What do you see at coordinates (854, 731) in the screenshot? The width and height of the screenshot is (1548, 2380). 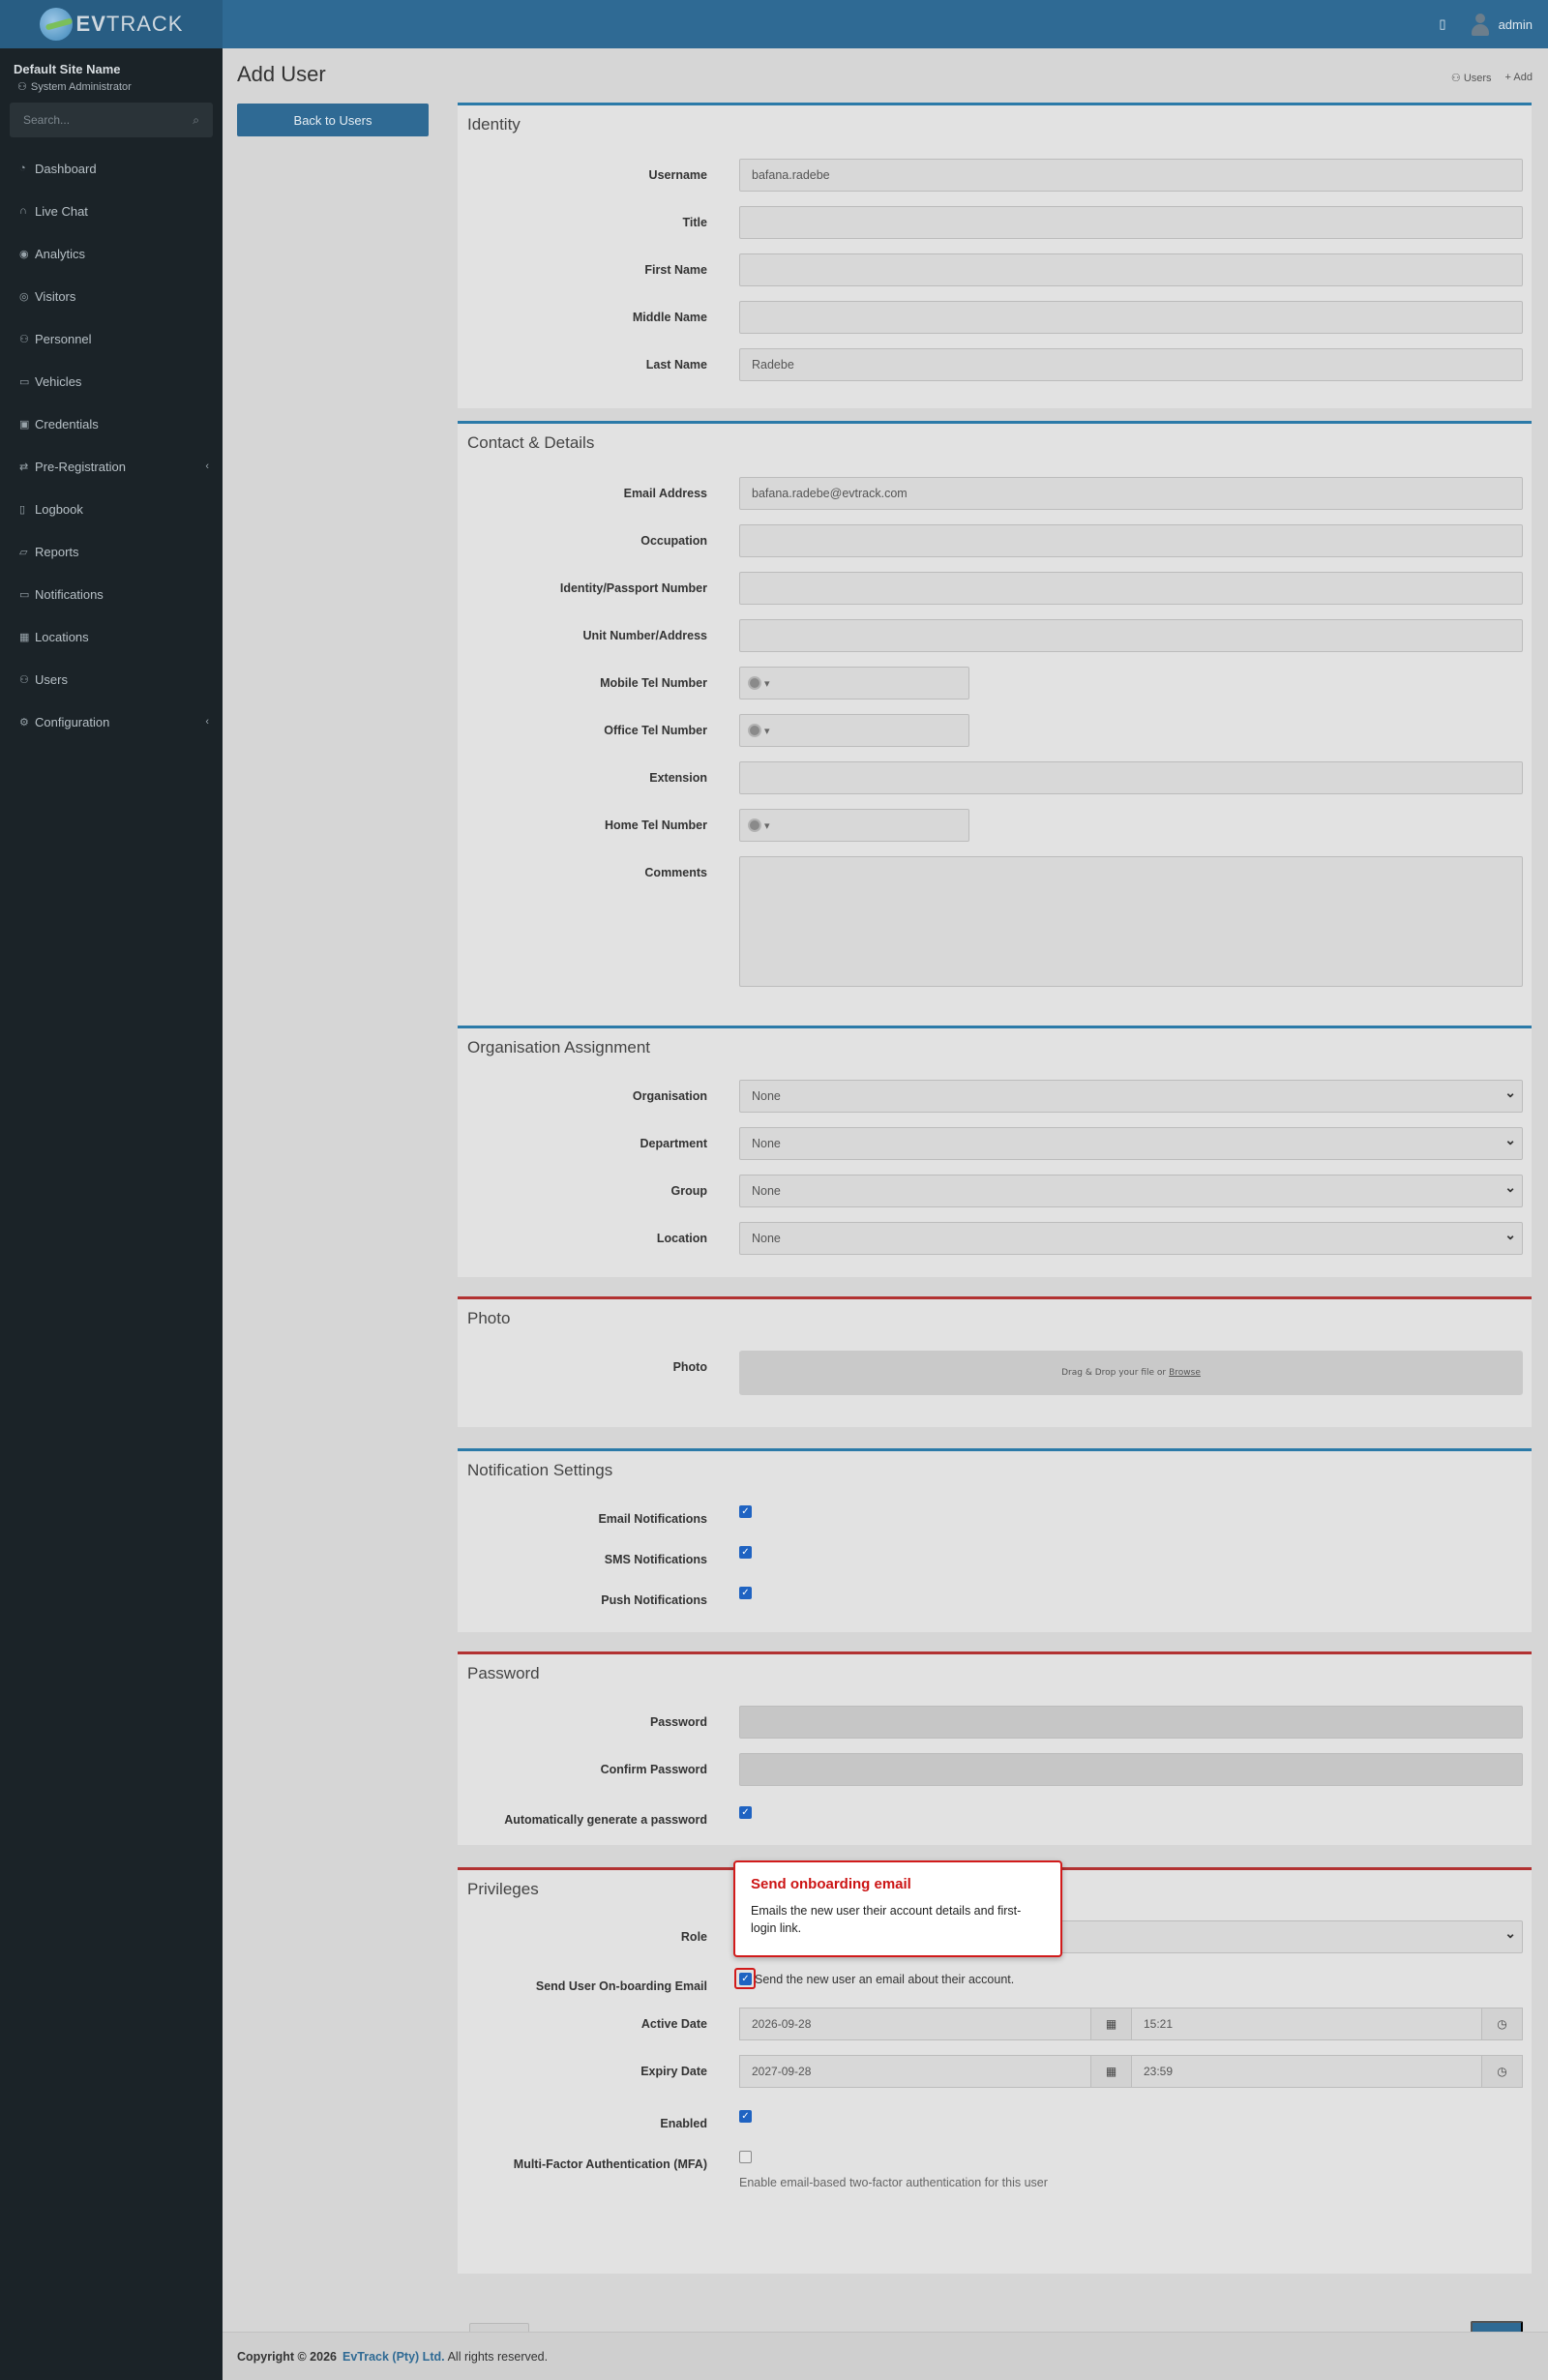 I see `office-phone-input: ▾` at bounding box center [854, 731].